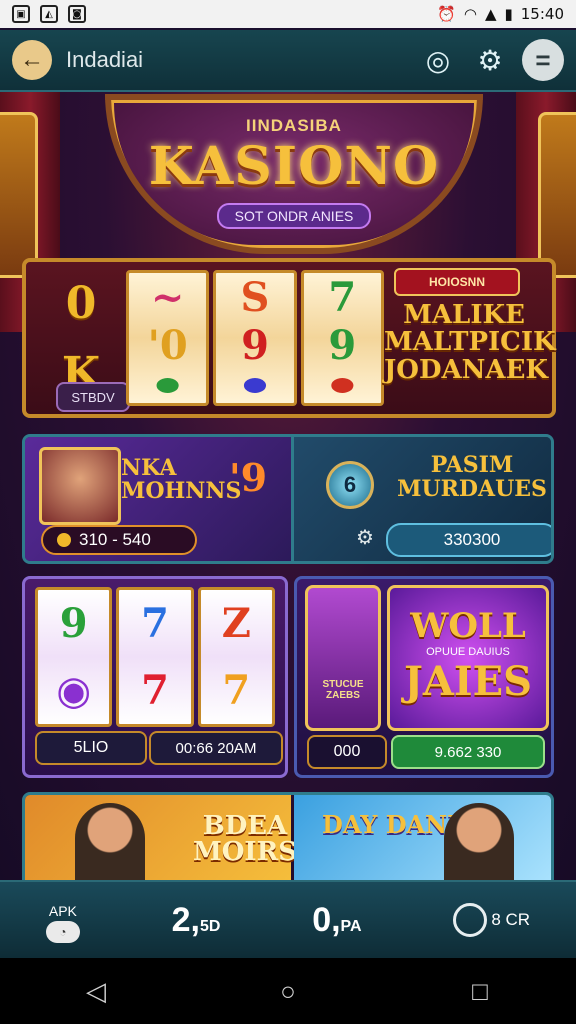 The height and width of the screenshot is (1024, 576). Describe the element at coordinates (457, 282) in the screenshot. I see `promo-badge: HOIOSNN` at that location.